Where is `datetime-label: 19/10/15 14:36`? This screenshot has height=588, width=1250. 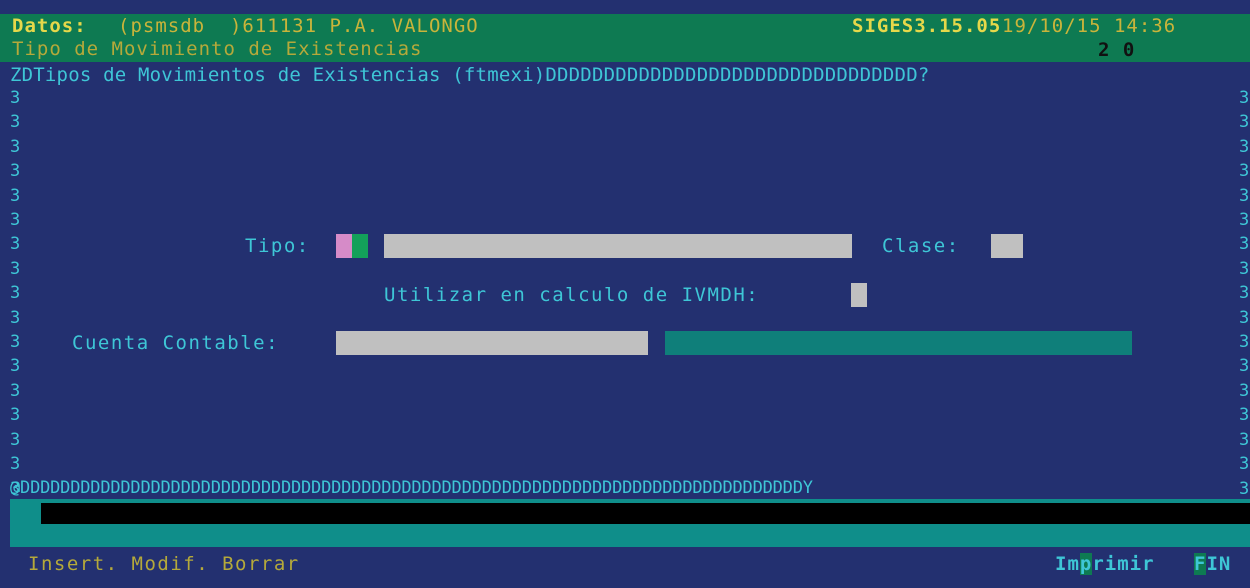
datetime-label: 19/10/15 14:36 is located at coordinates (1089, 26).